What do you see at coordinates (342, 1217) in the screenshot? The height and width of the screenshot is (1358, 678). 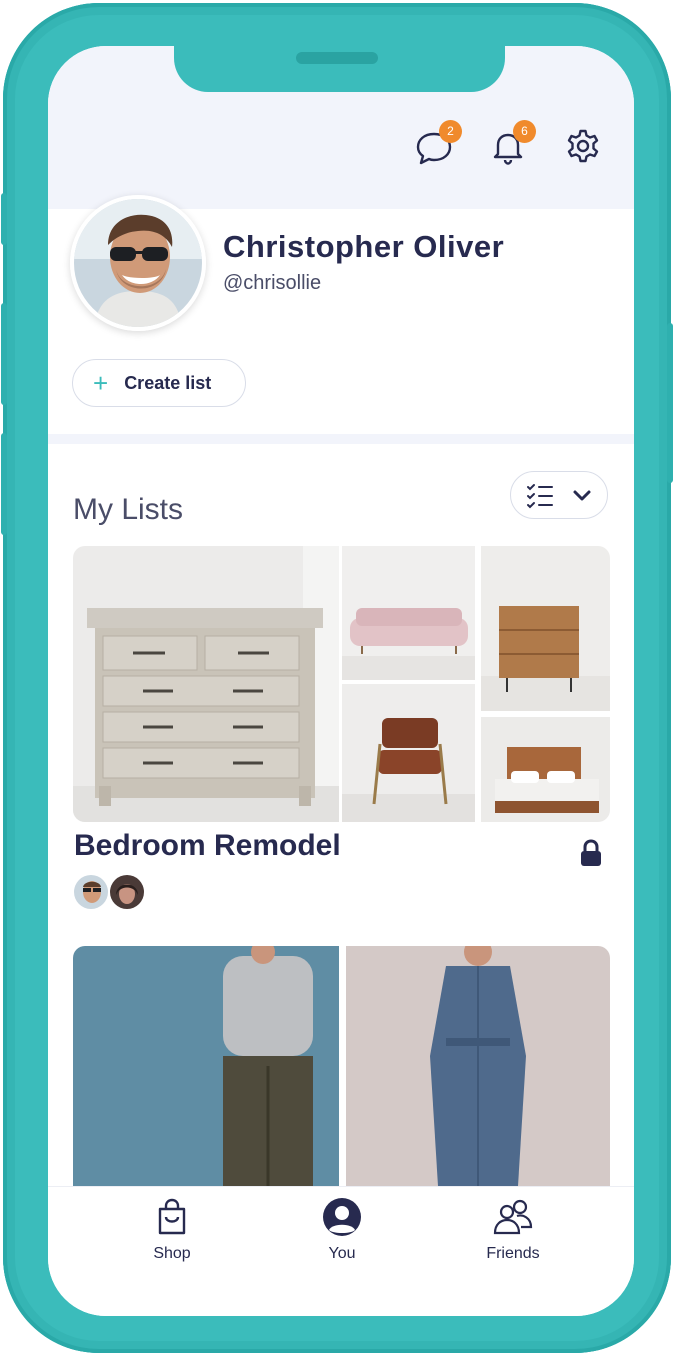 I see `user-icon` at bounding box center [342, 1217].